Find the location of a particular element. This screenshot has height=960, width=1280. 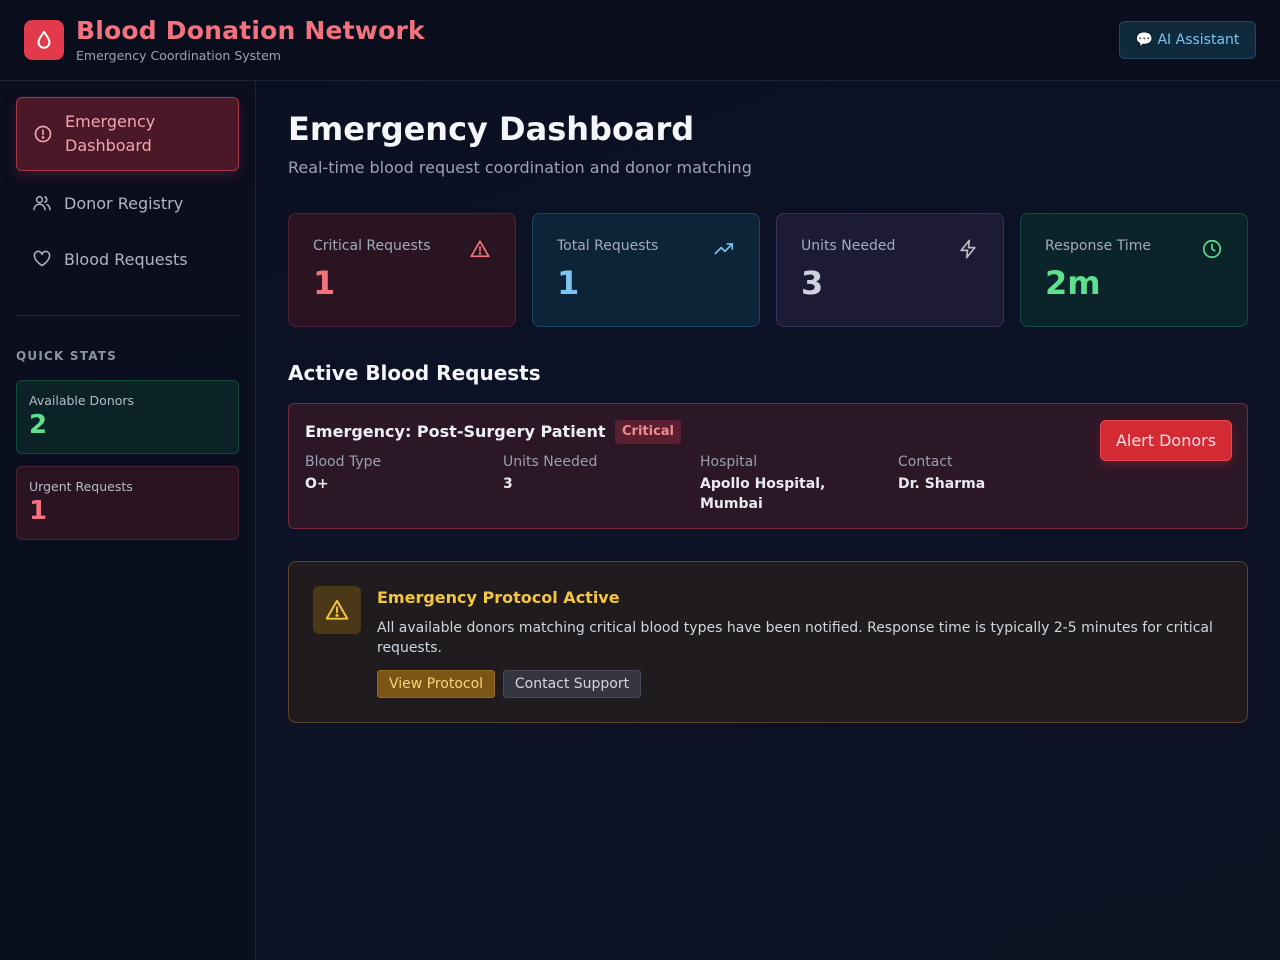

status-badge: Critical is located at coordinates (648, 432).